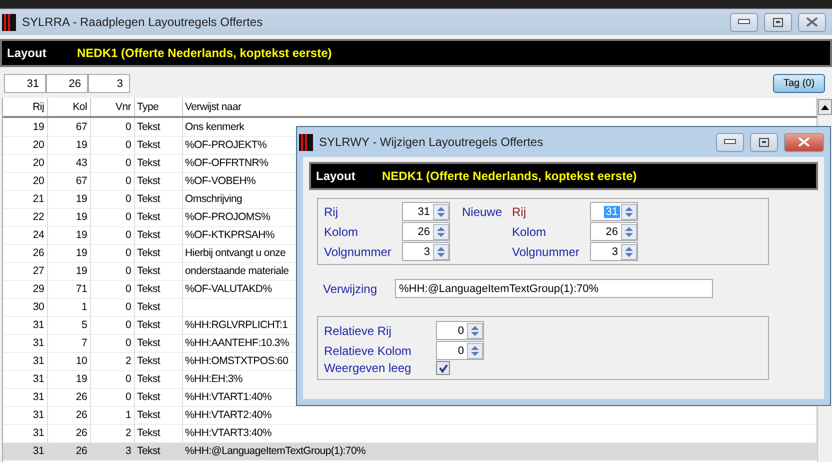  What do you see at coordinates (109, 83) in the screenshot?
I see `filter-field: 3` at bounding box center [109, 83].